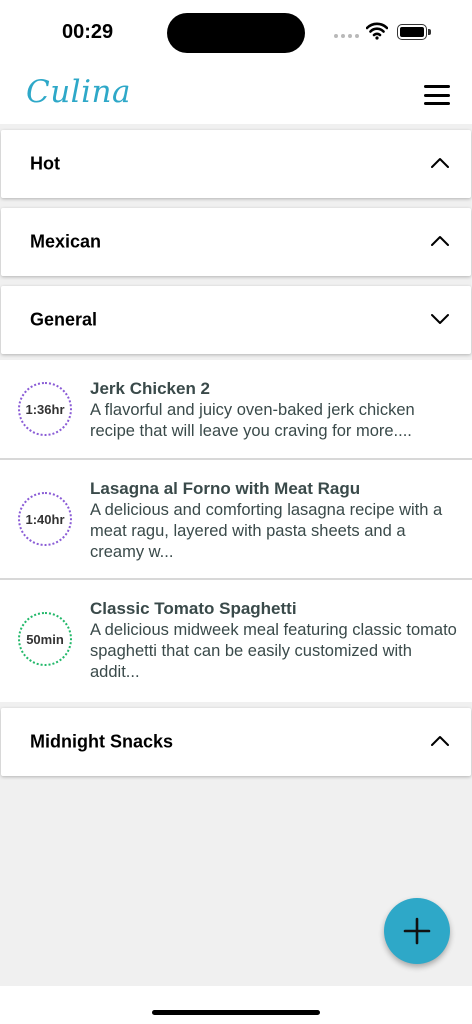  What do you see at coordinates (236, 1012) in the screenshot?
I see `home-indicator` at bounding box center [236, 1012].